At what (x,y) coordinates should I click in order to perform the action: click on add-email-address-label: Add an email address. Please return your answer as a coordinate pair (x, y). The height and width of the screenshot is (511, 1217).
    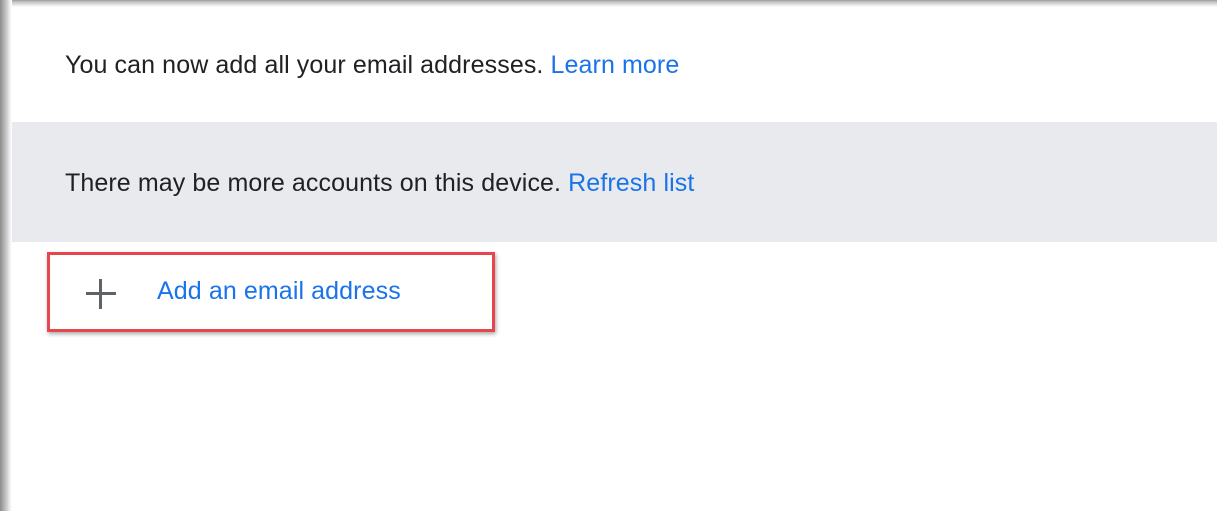
    Looking at the image, I should click on (279, 291).